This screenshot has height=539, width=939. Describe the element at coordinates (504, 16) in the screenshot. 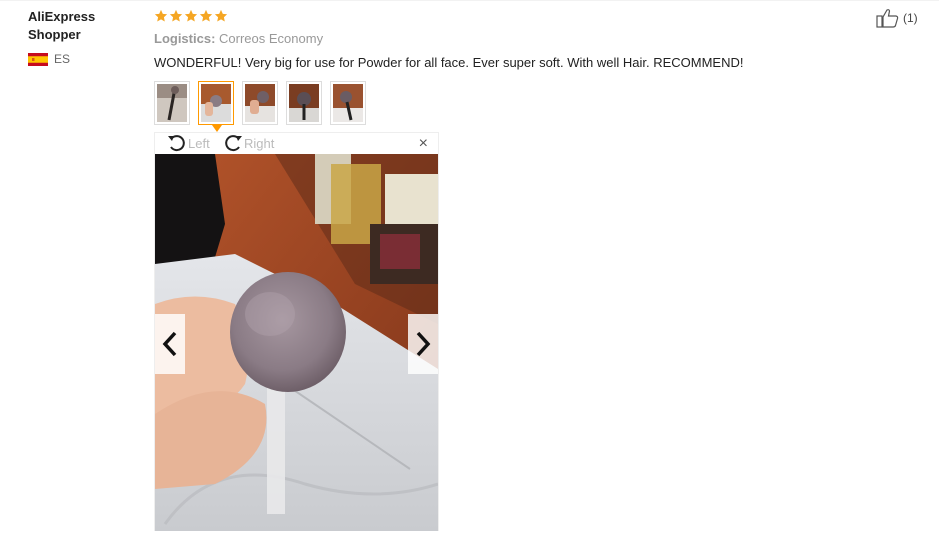

I see `star-rating` at that location.